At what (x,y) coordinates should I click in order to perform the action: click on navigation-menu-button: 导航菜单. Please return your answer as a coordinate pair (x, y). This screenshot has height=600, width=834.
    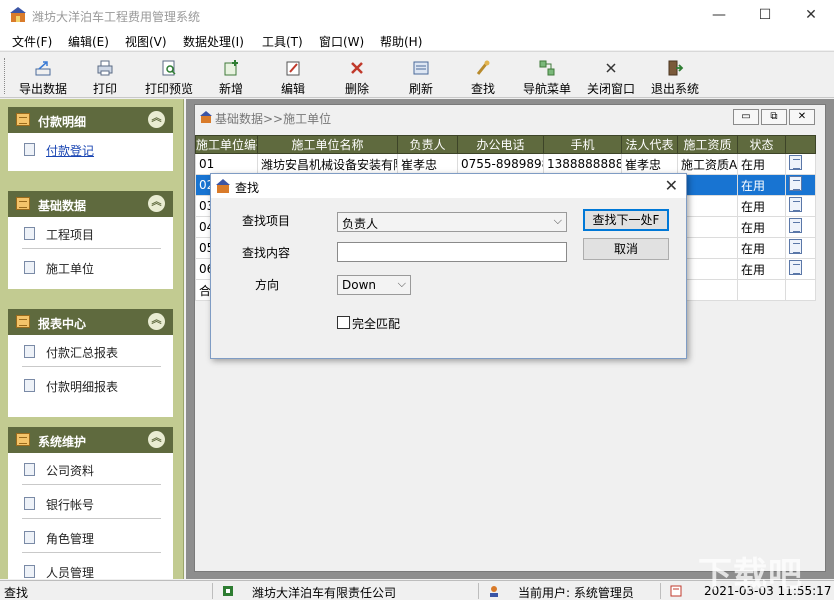
    Looking at the image, I should click on (547, 76).